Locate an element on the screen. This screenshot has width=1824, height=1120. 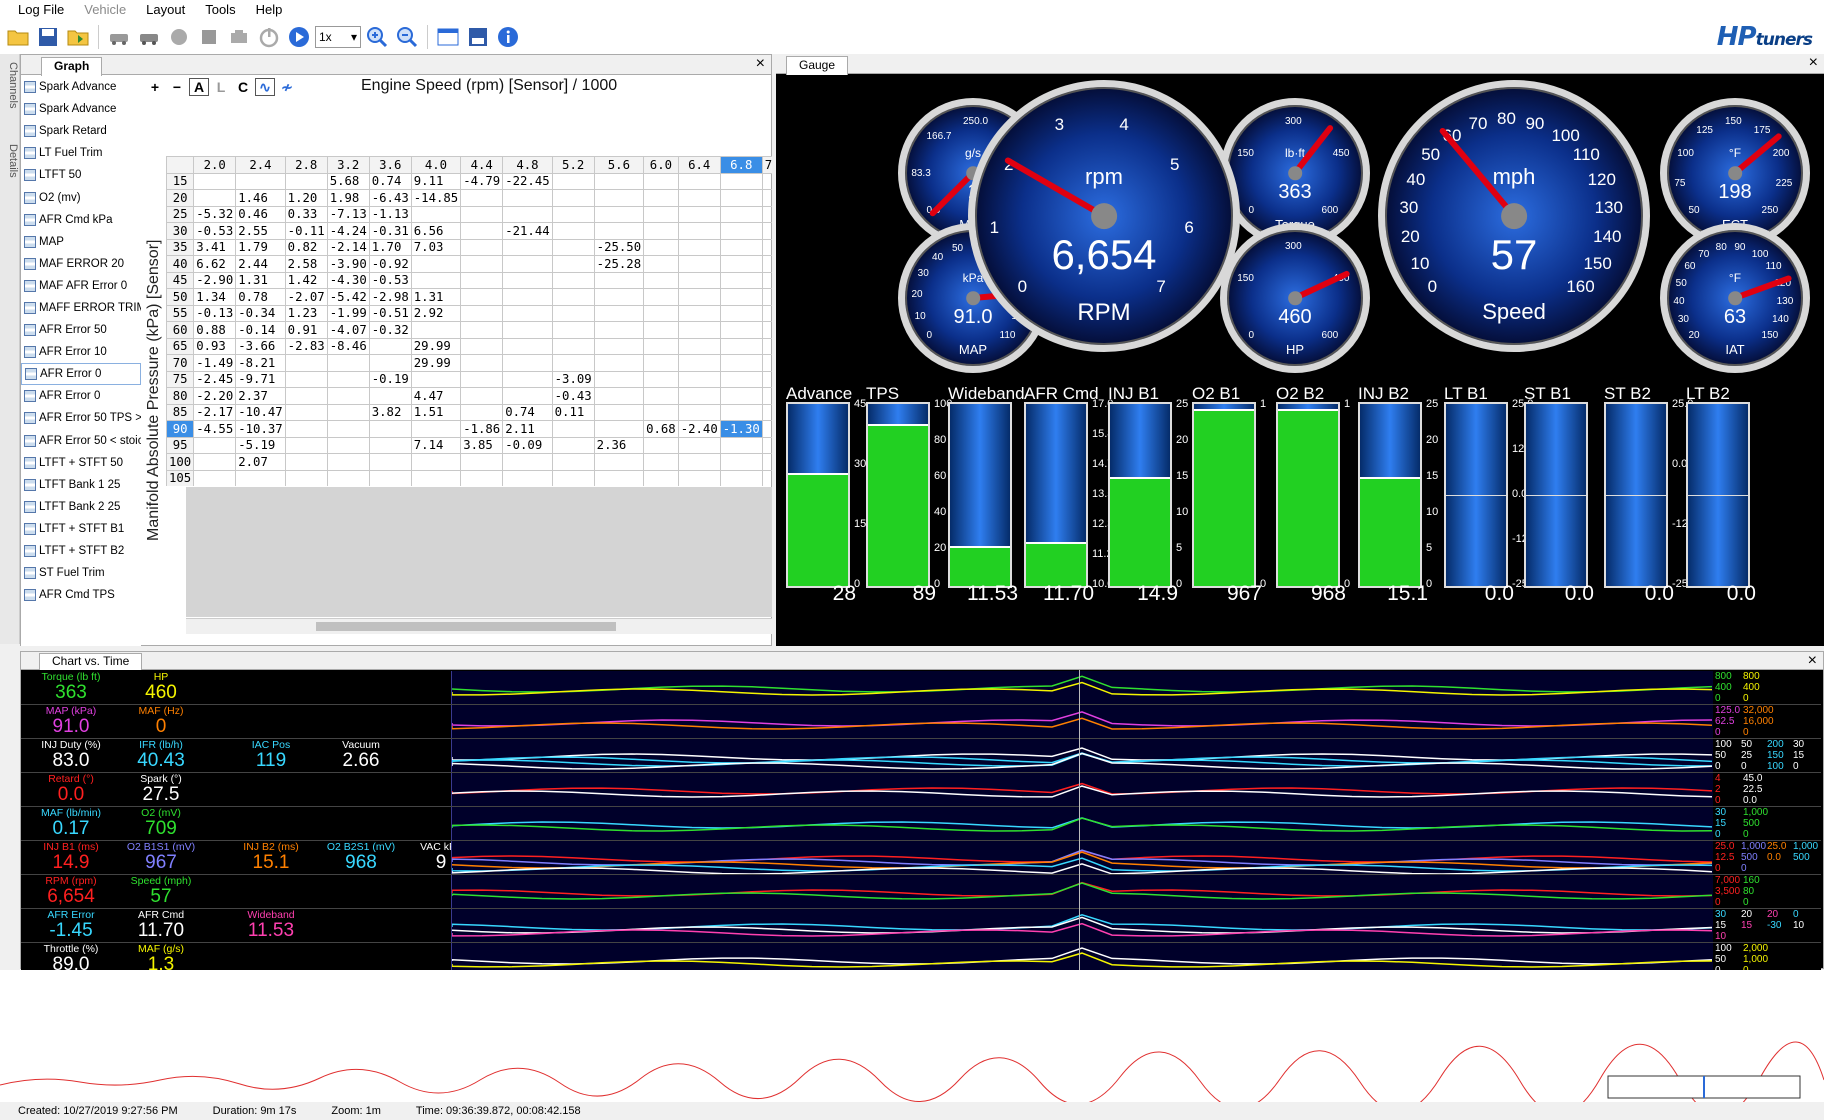
row-header: 100 is located at coordinates (180, 462).